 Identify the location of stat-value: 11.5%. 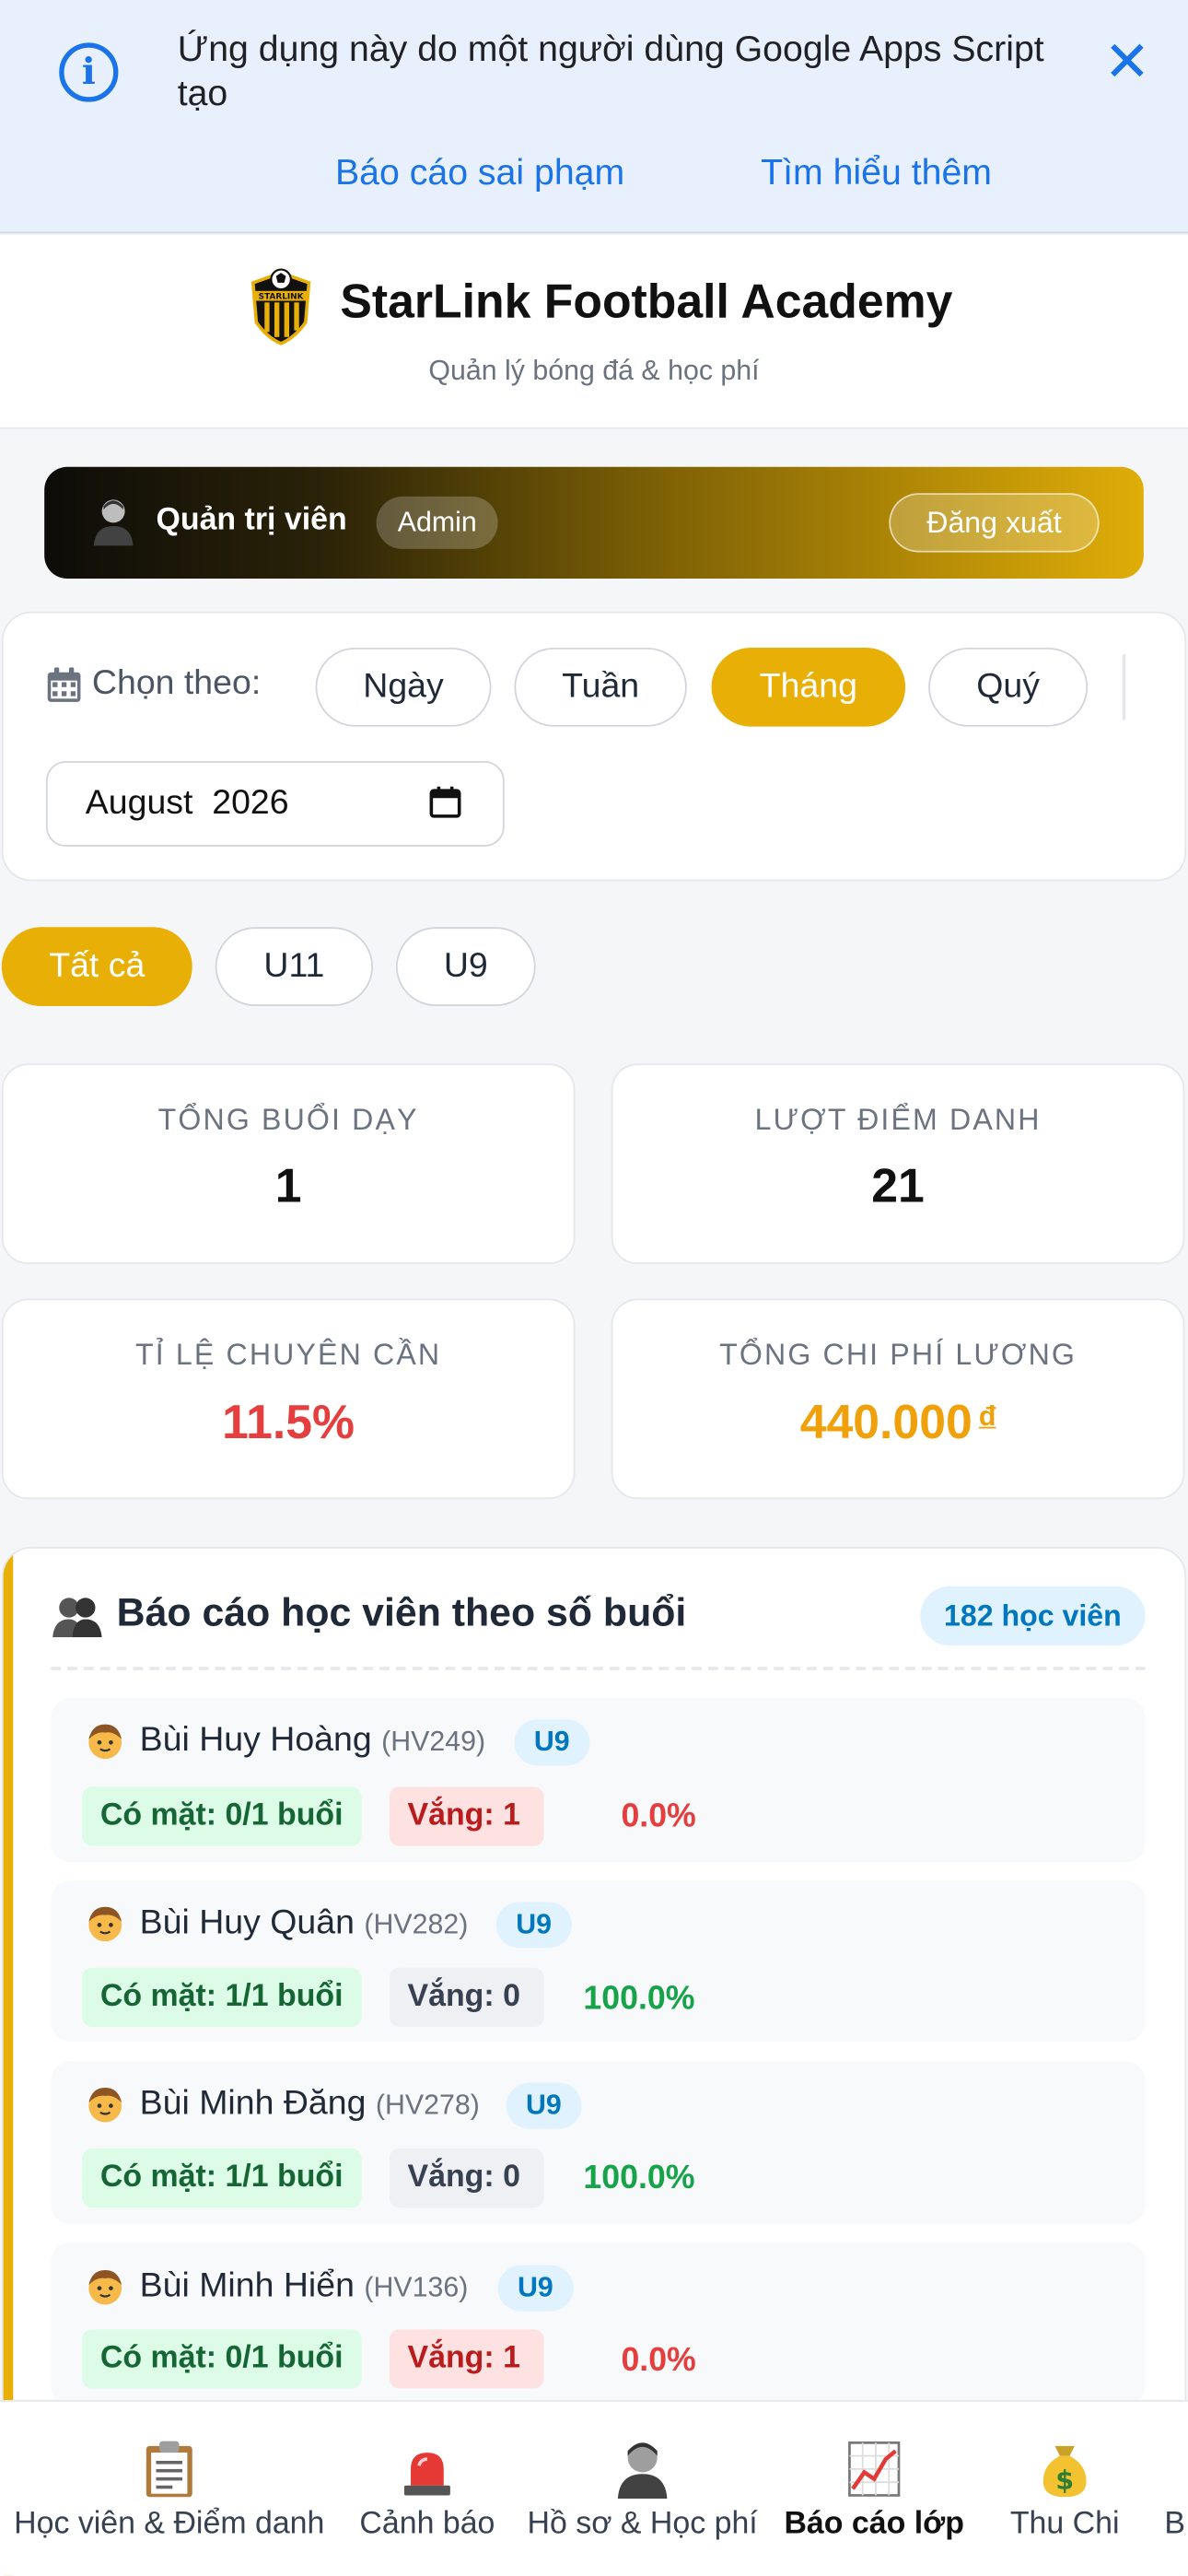
(288, 1423).